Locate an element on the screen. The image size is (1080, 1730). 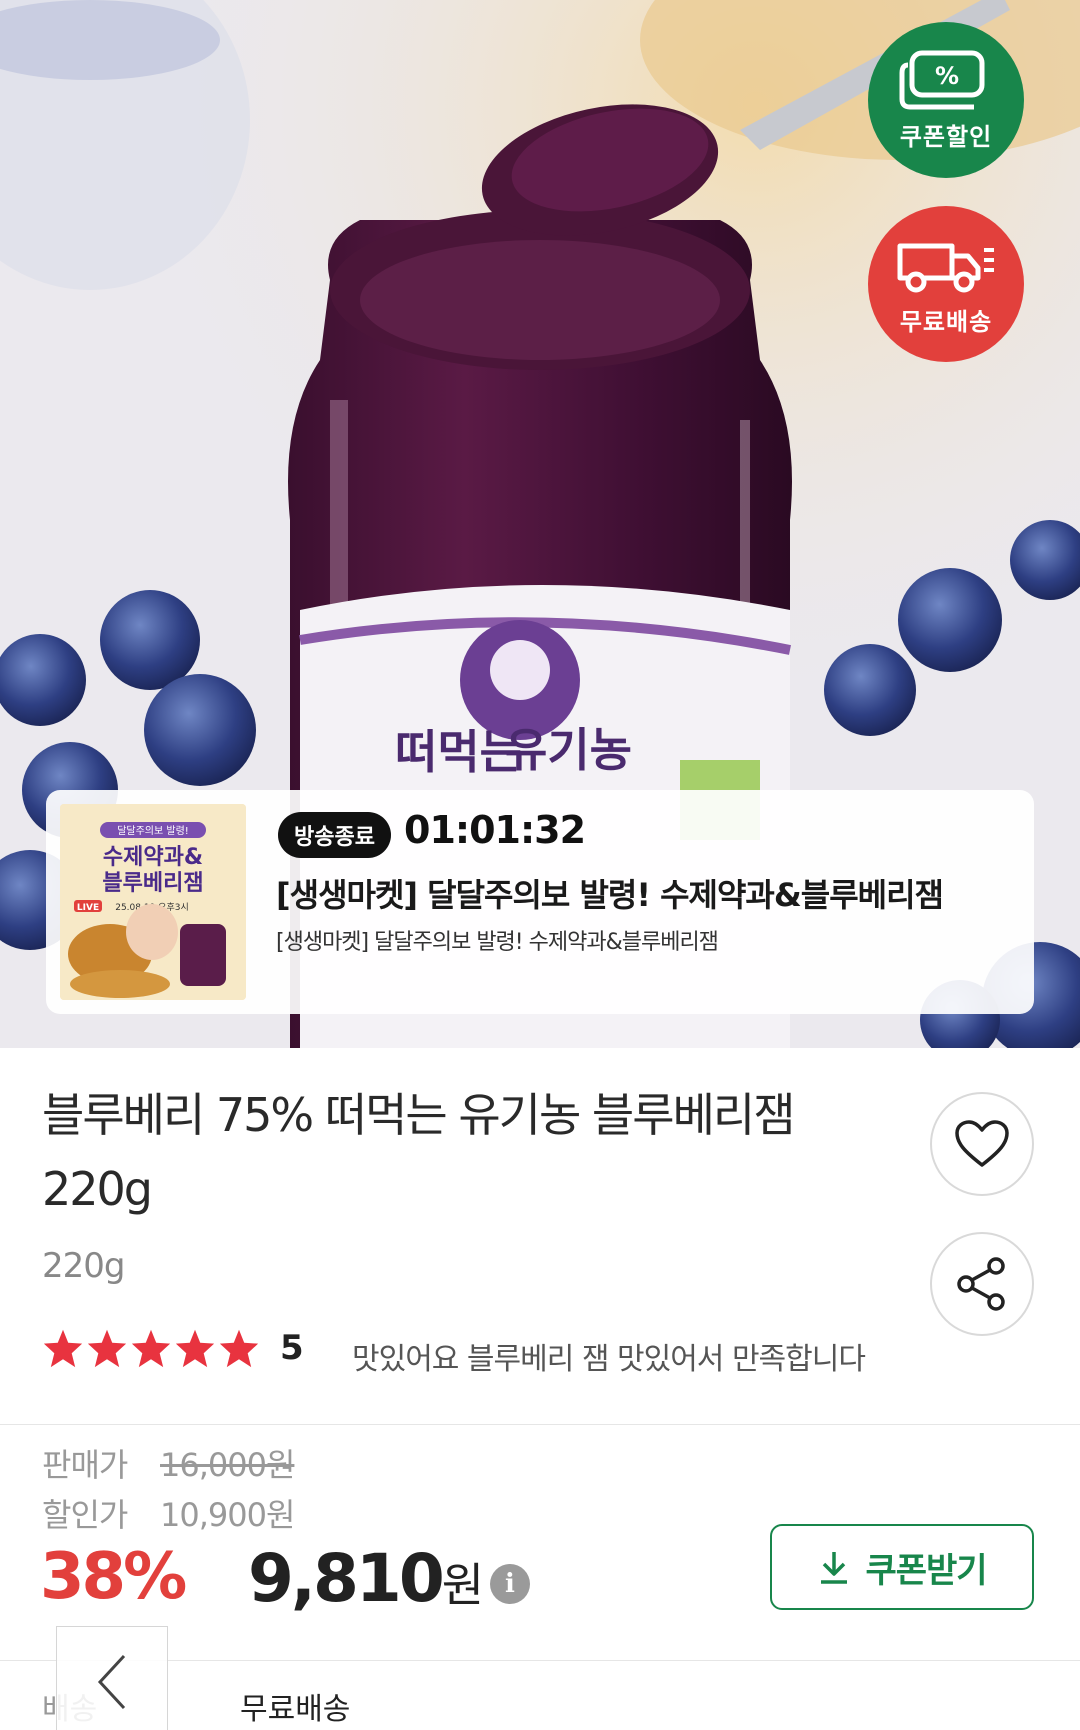
product-title: 블루베리 75% 떠먹는 유기농 블루베리잼 220g is located at coordinates (419, 1152).